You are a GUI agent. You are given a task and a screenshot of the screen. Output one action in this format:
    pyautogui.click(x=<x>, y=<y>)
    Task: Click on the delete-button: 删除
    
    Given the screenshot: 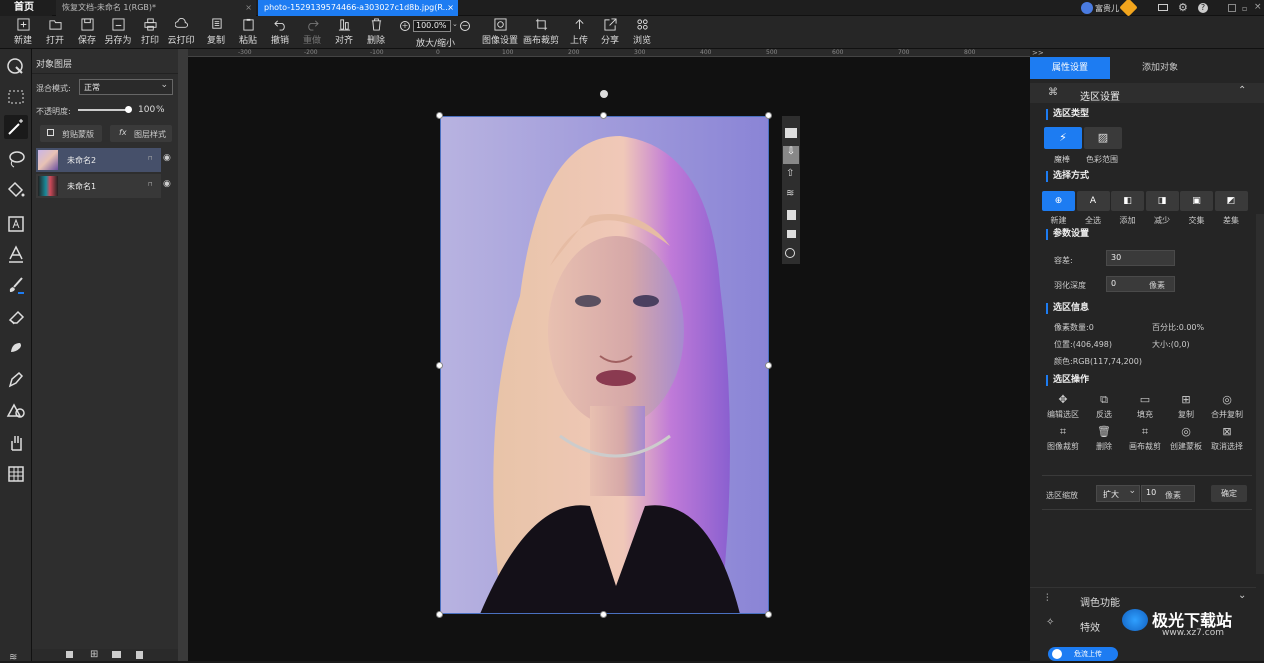 What is the action you would take?
    pyautogui.click(x=376, y=32)
    